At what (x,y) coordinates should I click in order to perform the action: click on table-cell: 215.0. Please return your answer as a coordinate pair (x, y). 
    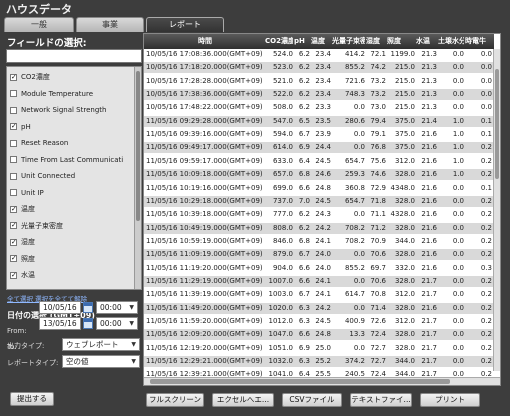
    Looking at the image, I should click on (404, 94).